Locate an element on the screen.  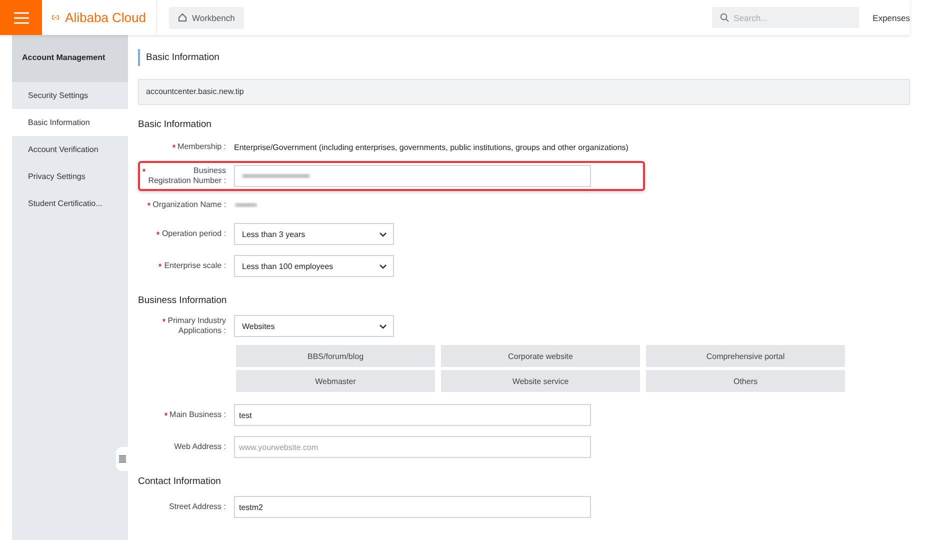
section-title: Business Information is located at coordinates (183, 300).